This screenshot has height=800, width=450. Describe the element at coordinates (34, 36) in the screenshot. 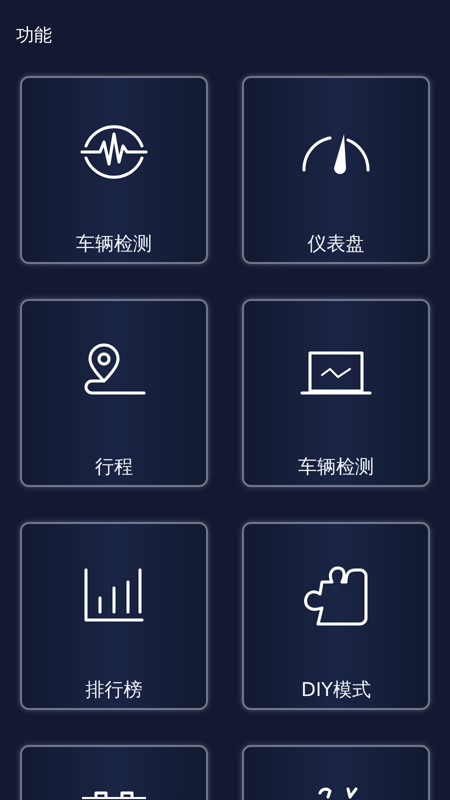

I see `section-title: 功能` at that location.